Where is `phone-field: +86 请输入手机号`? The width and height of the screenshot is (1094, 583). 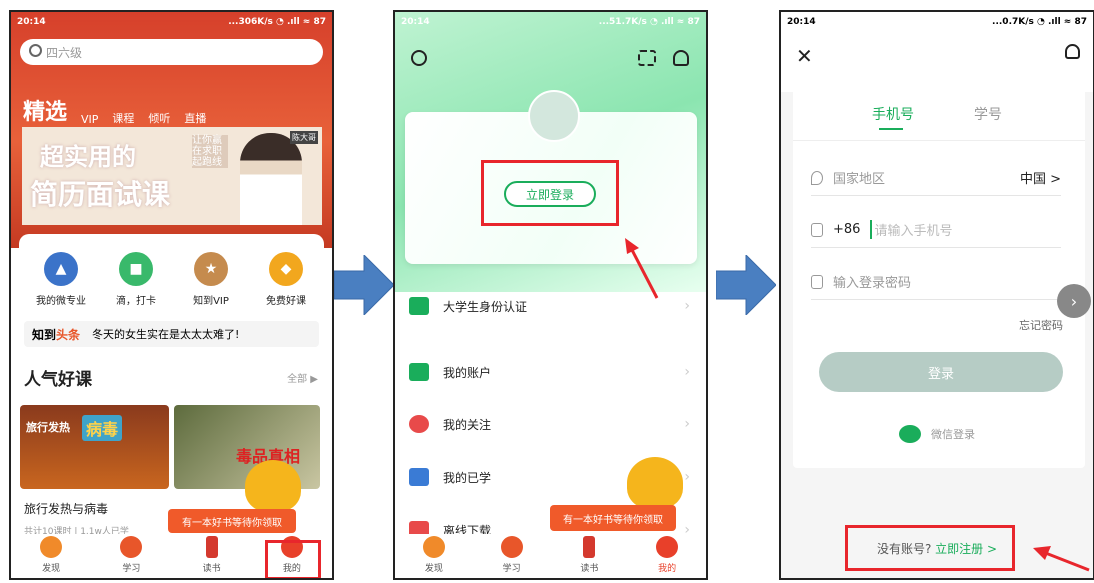 phone-field: +86 请输入手机号 is located at coordinates (936, 230).